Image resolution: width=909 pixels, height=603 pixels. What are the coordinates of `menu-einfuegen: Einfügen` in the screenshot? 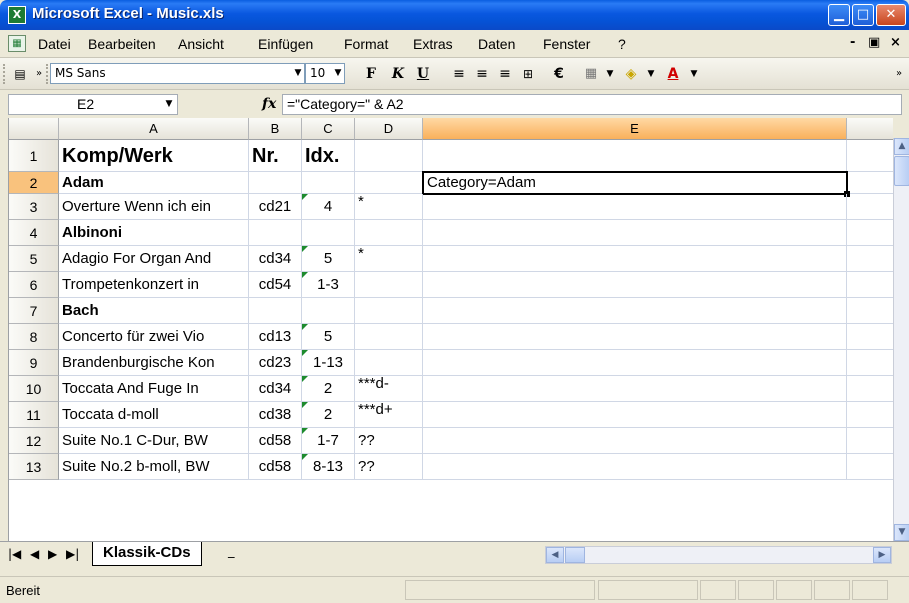 It's located at (285, 44).